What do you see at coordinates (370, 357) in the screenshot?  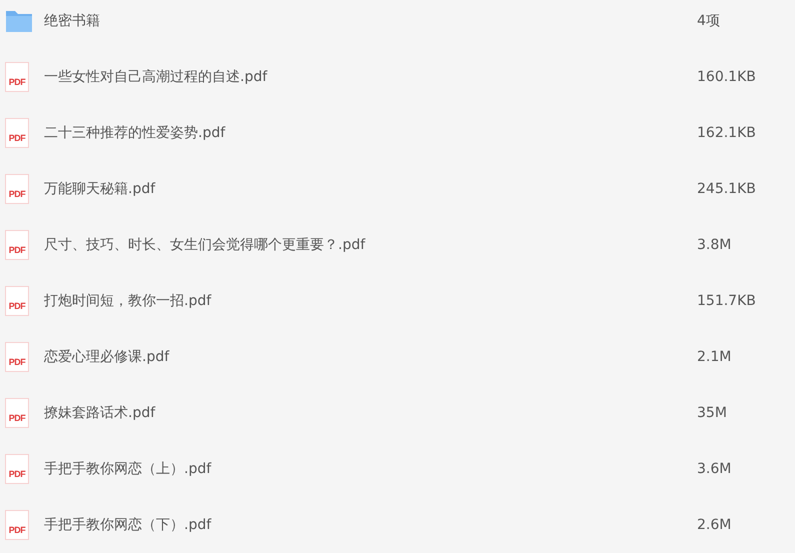 I see `file-name: 恋爱心理必修课.pdf` at bounding box center [370, 357].